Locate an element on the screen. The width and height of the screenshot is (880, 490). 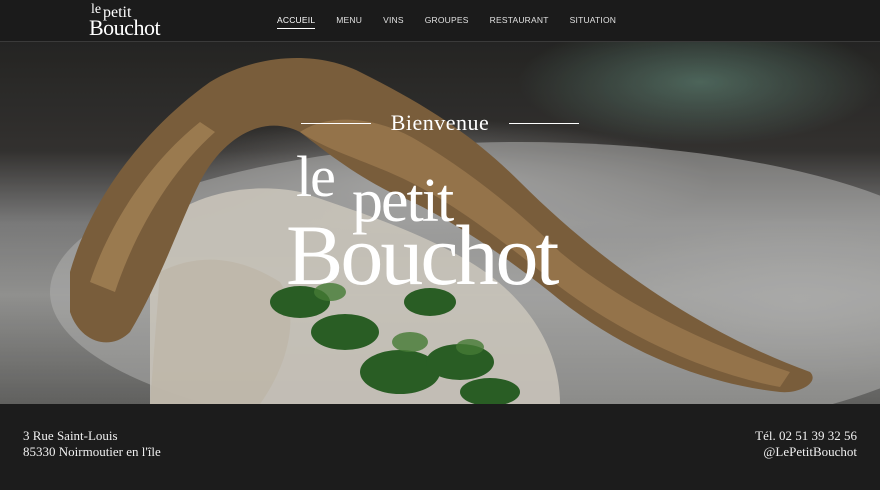
contact-block: Tél. 02 51 39 32 56 @LePetitBouchot is located at coordinates (806, 444).